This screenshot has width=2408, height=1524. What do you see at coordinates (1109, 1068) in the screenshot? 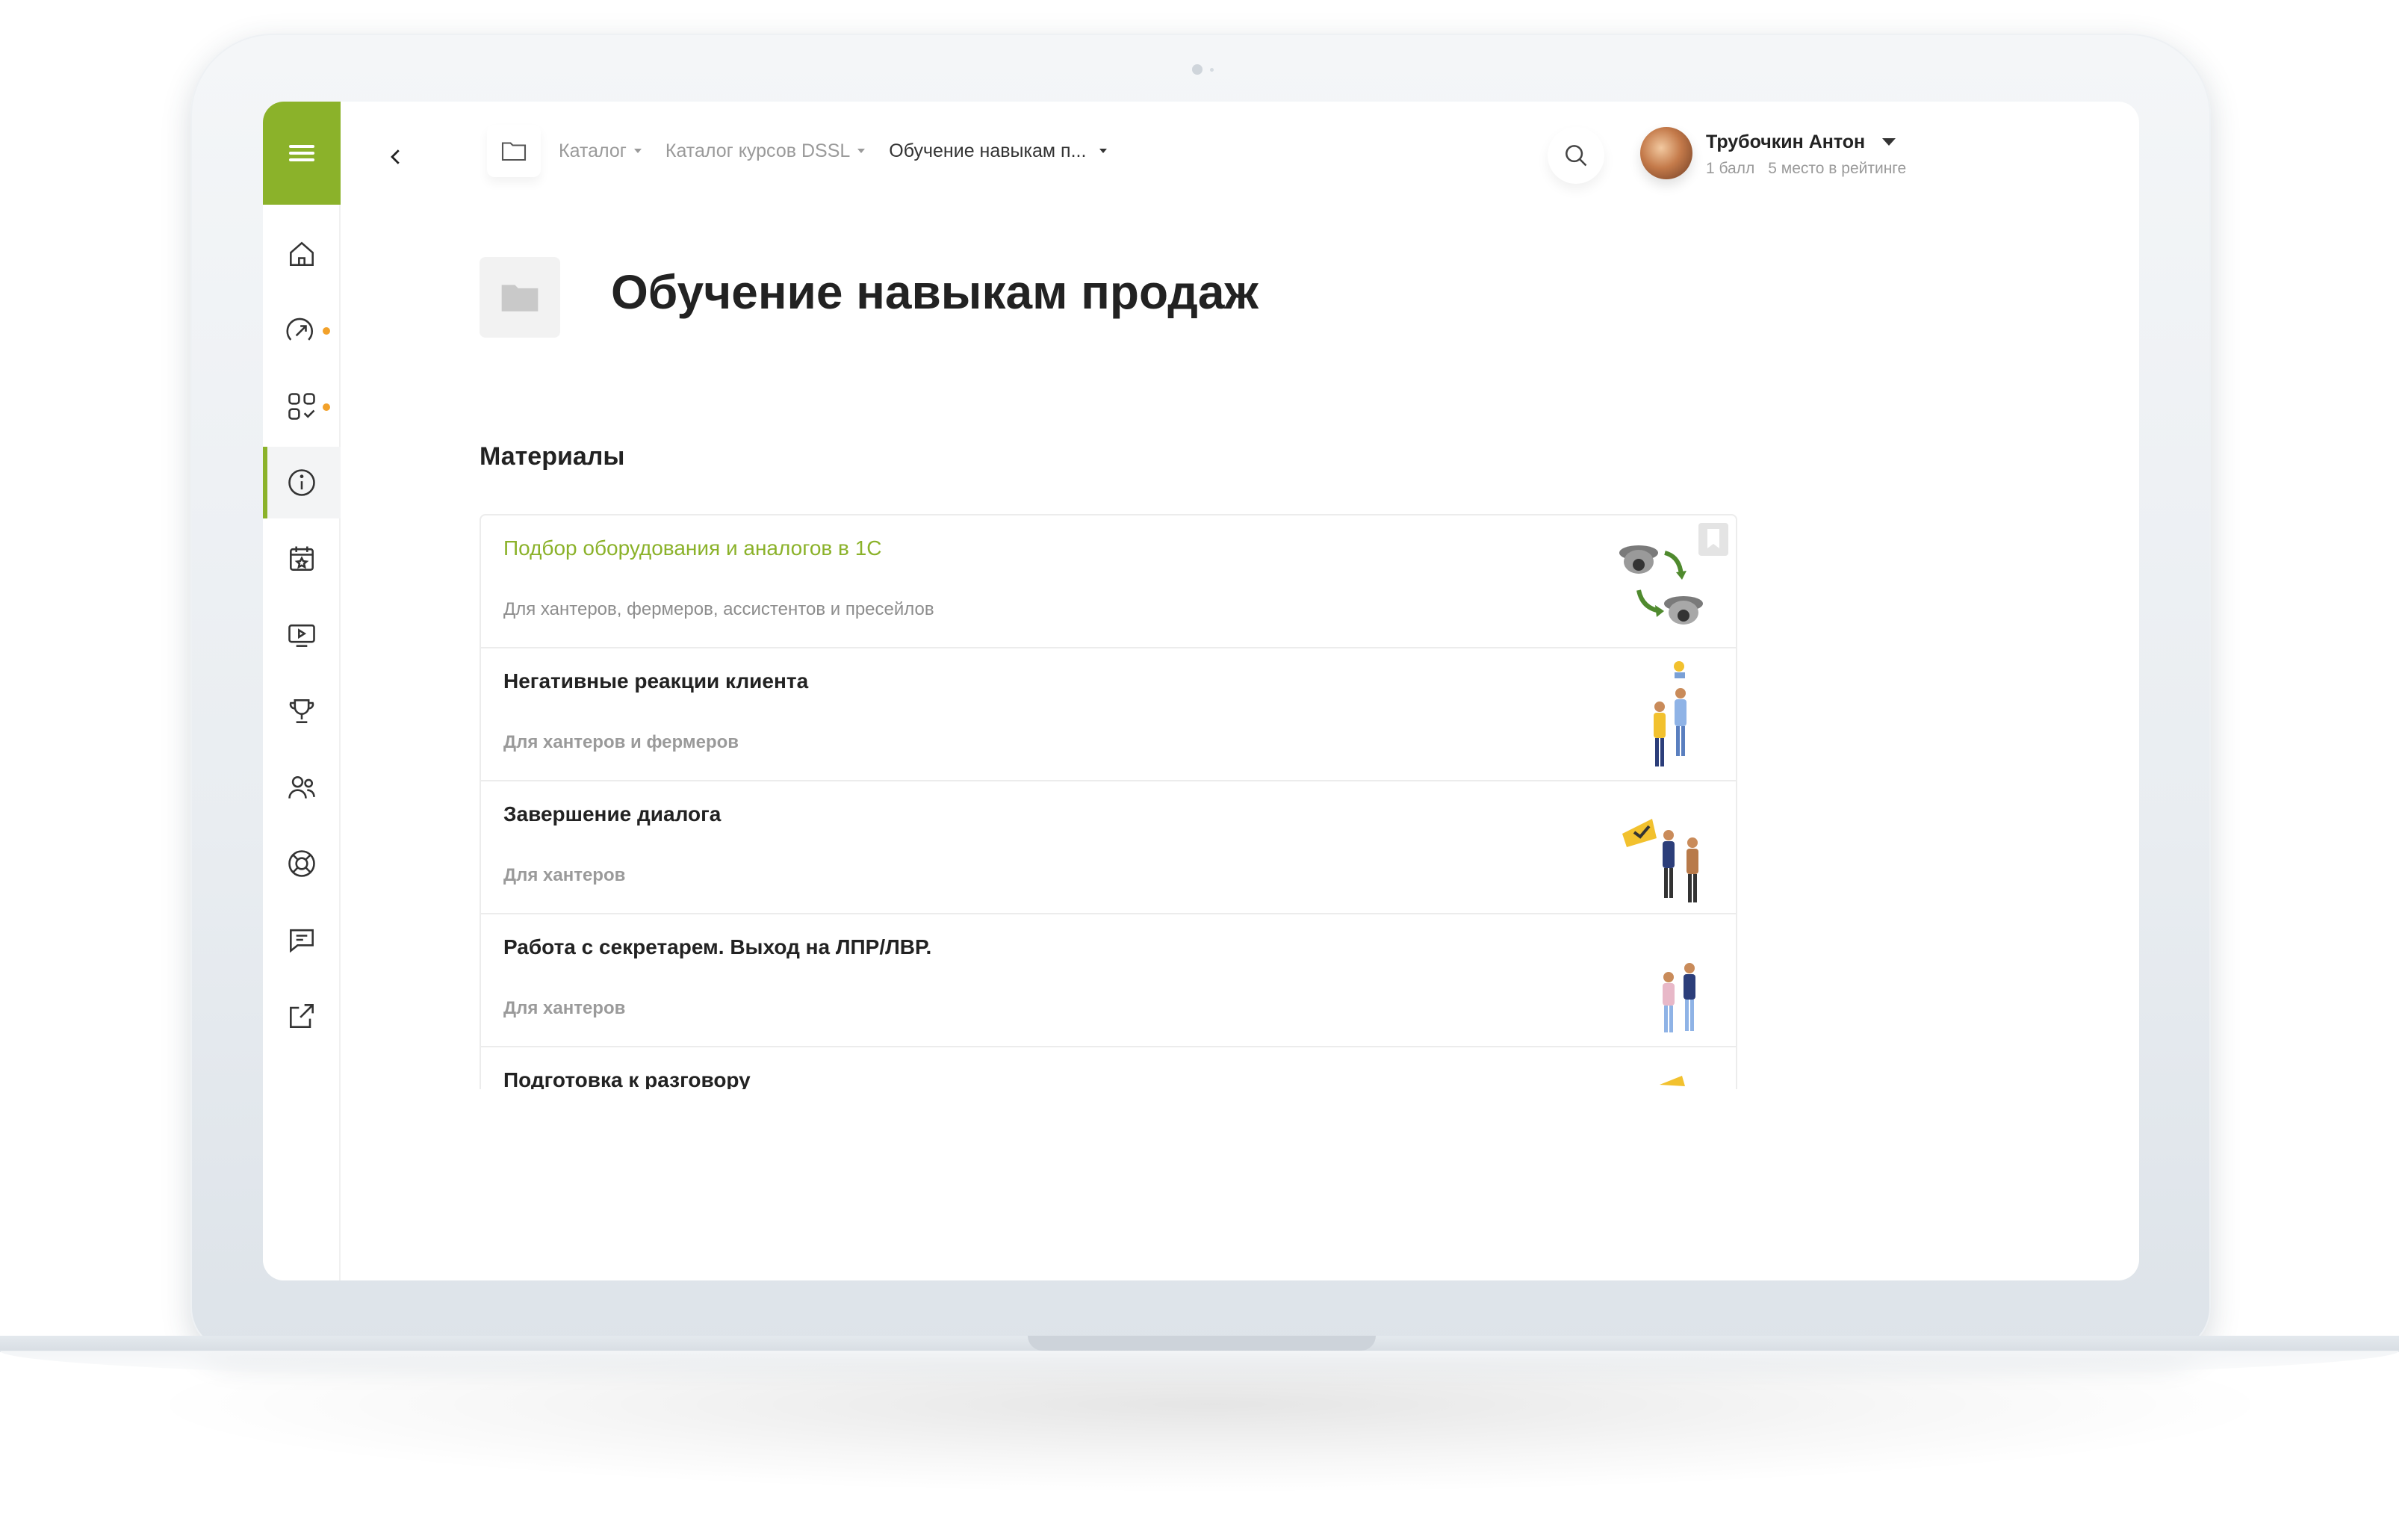
I see `material-row: Подготовка к разговору` at bounding box center [1109, 1068].